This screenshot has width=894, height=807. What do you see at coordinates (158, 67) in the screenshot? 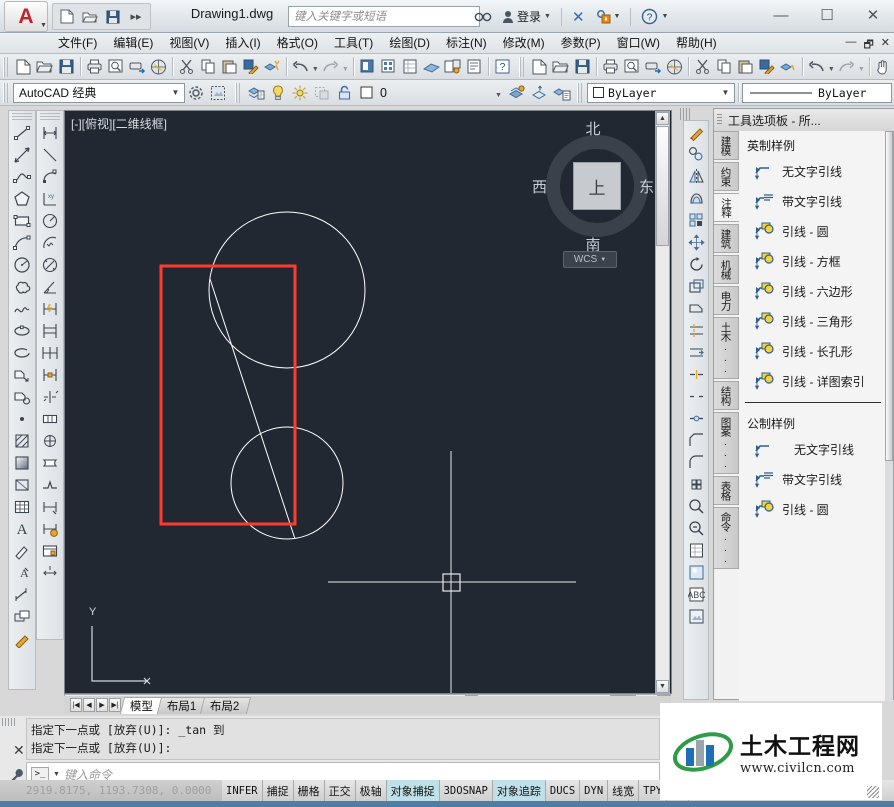
I see `3d-publish-icon` at bounding box center [158, 67].